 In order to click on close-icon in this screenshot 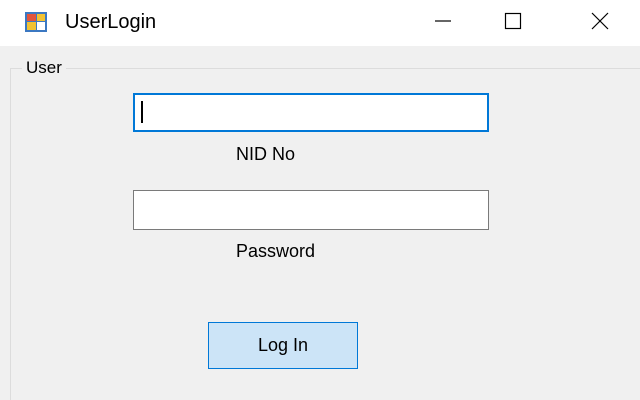, I will do `click(600, 23)`.